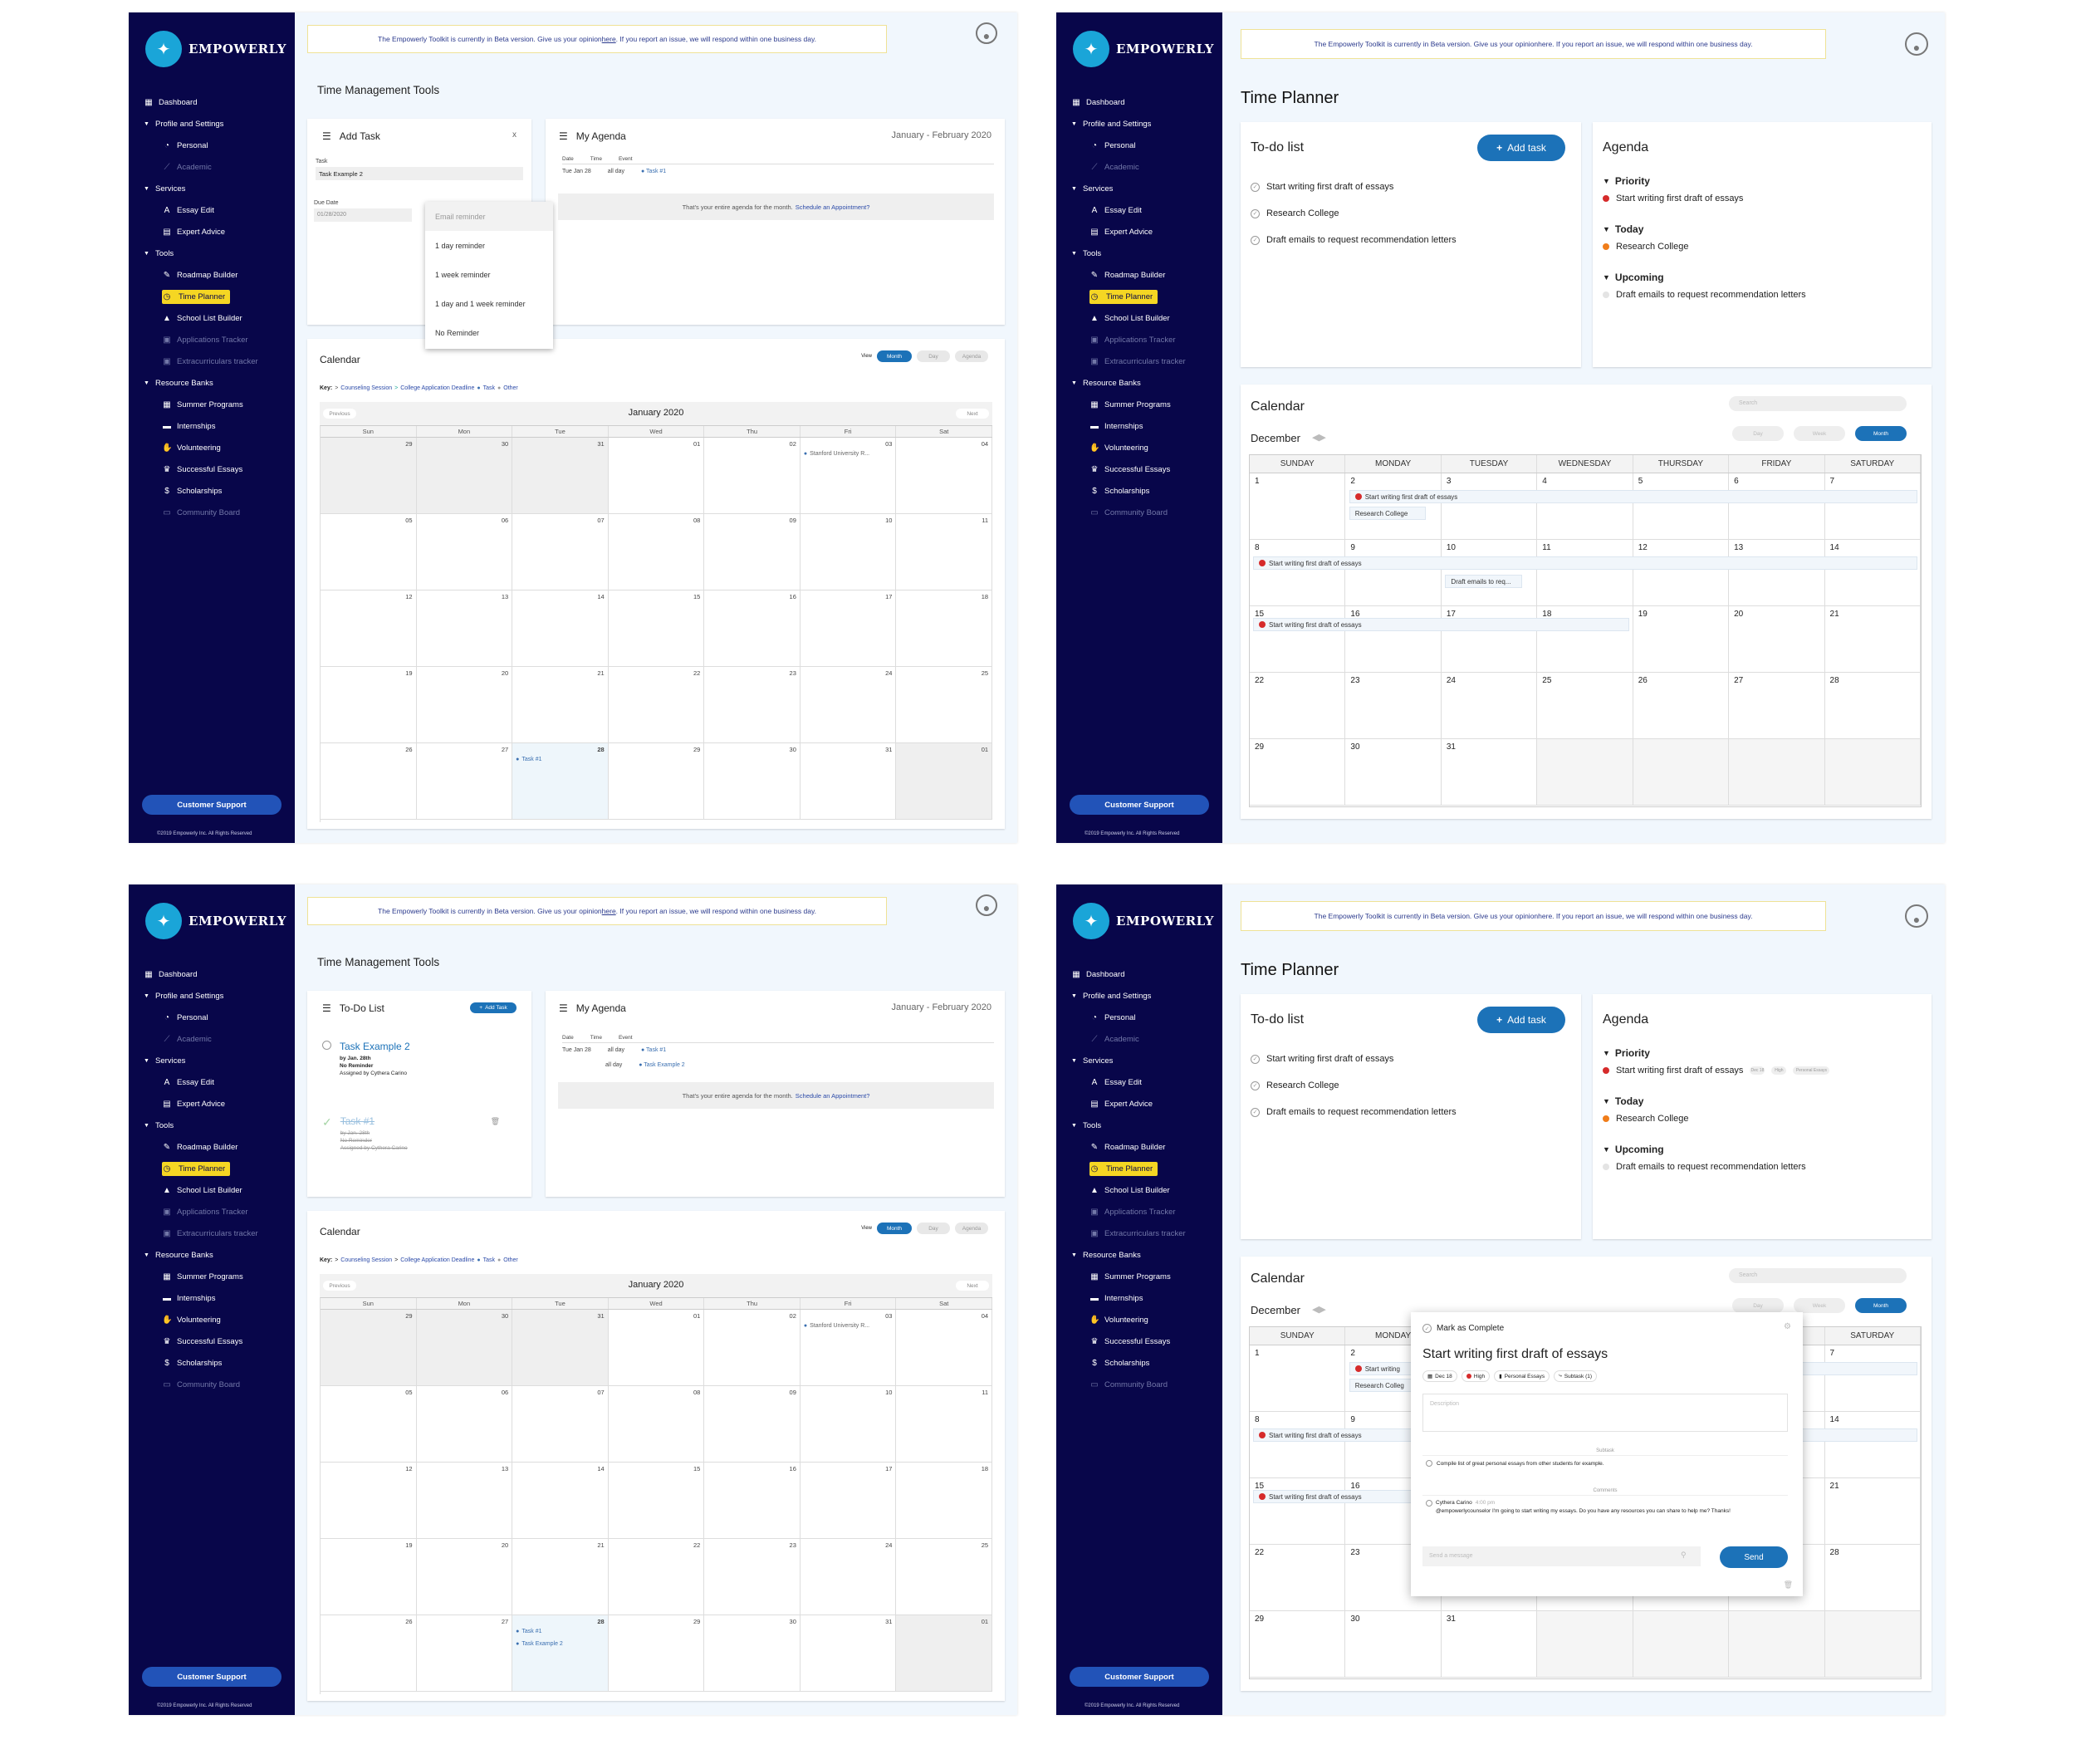 This screenshot has width=2076, height=1764. What do you see at coordinates (1476, 1376) in the screenshot?
I see `tag-priority: High` at bounding box center [1476, 1376].